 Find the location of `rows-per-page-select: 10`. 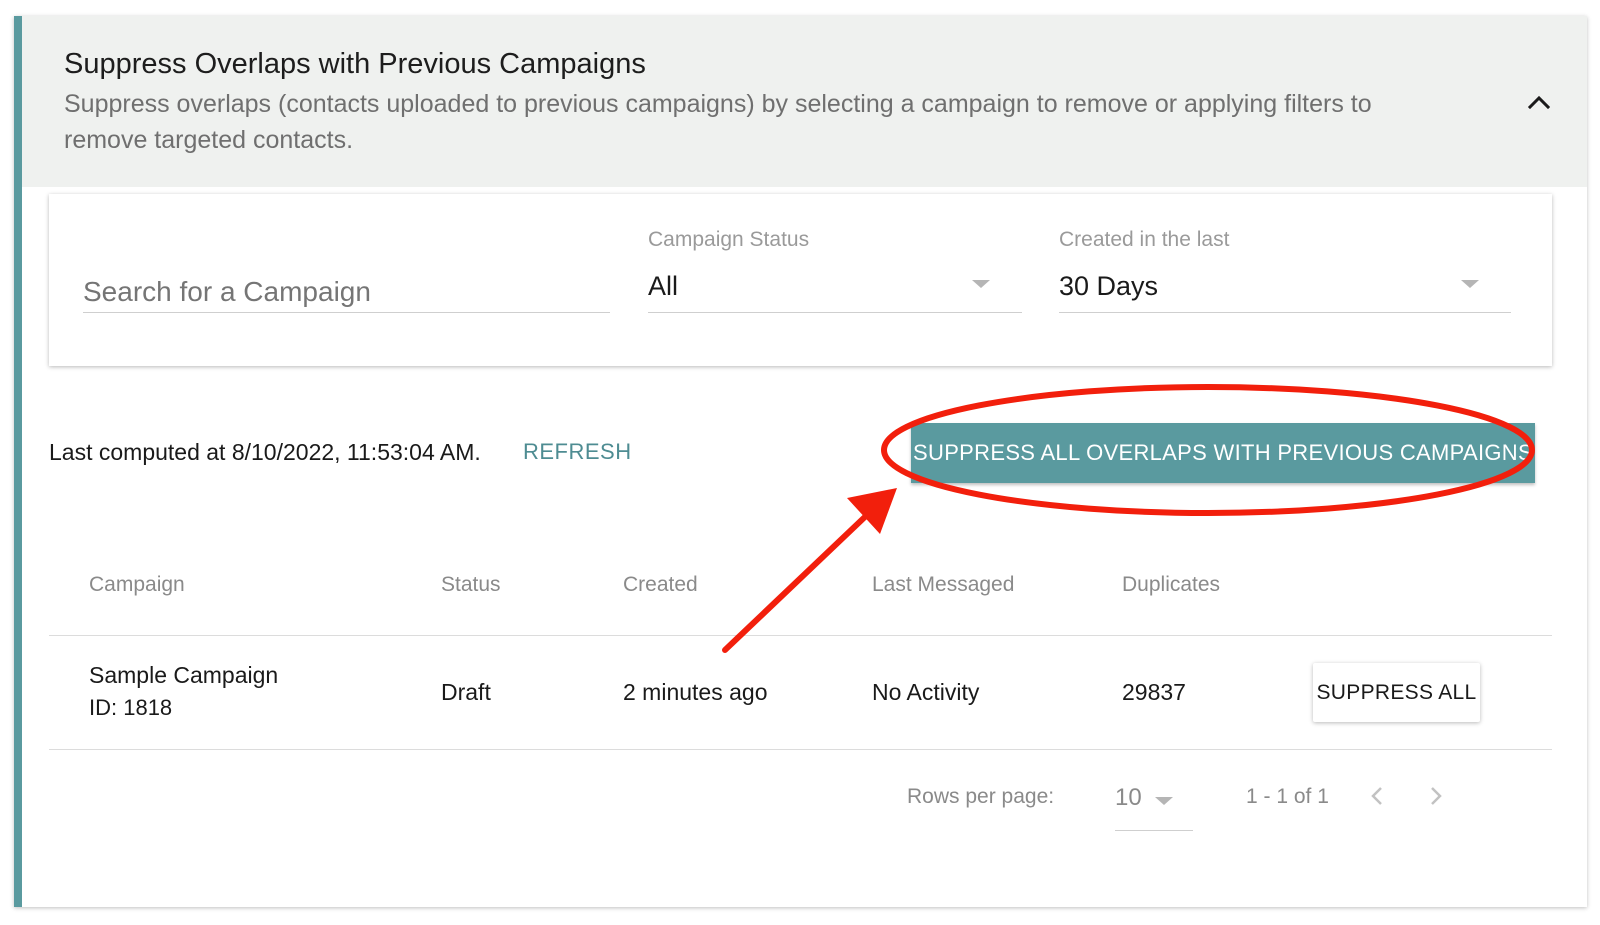

rows-per-page-select: 10 is located at coordinates (1154, 803).